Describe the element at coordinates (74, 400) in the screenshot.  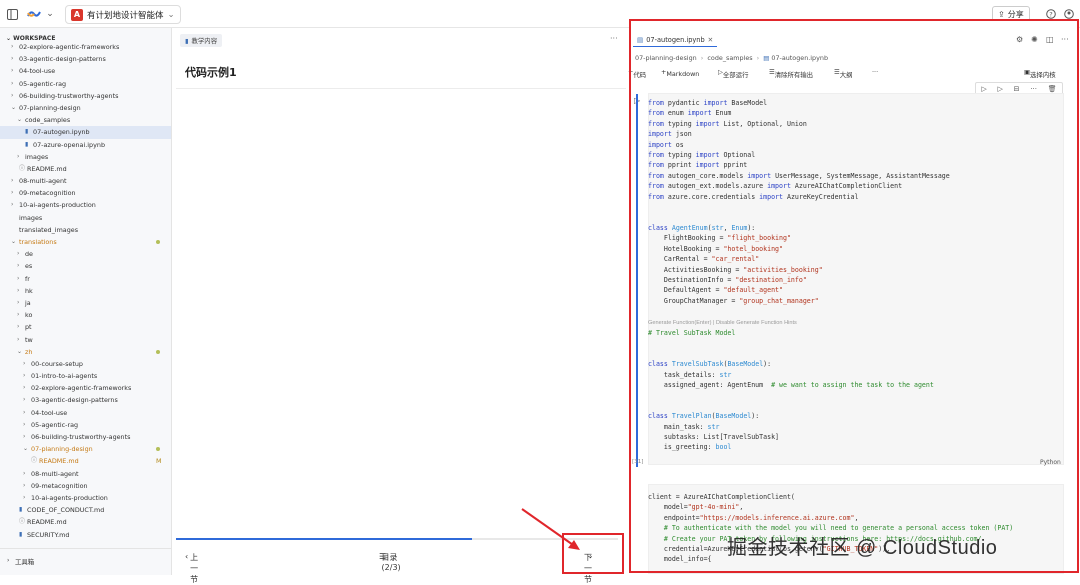
I see `tree-item-label: 03-agentic-design-patterns` at that location.